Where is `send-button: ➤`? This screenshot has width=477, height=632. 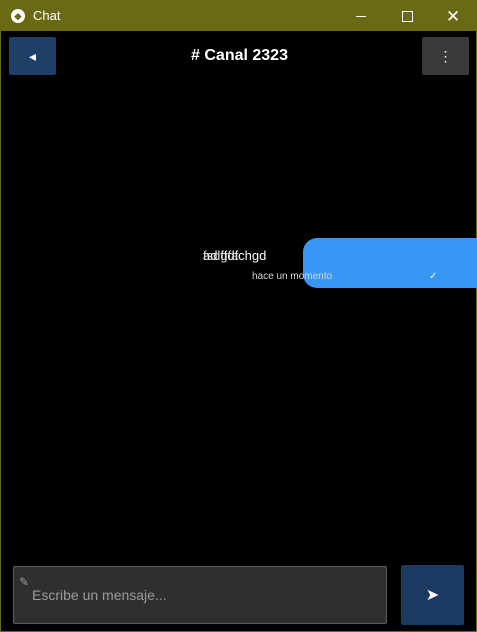
send-button: ➤ is located at coordinates (432, 595).